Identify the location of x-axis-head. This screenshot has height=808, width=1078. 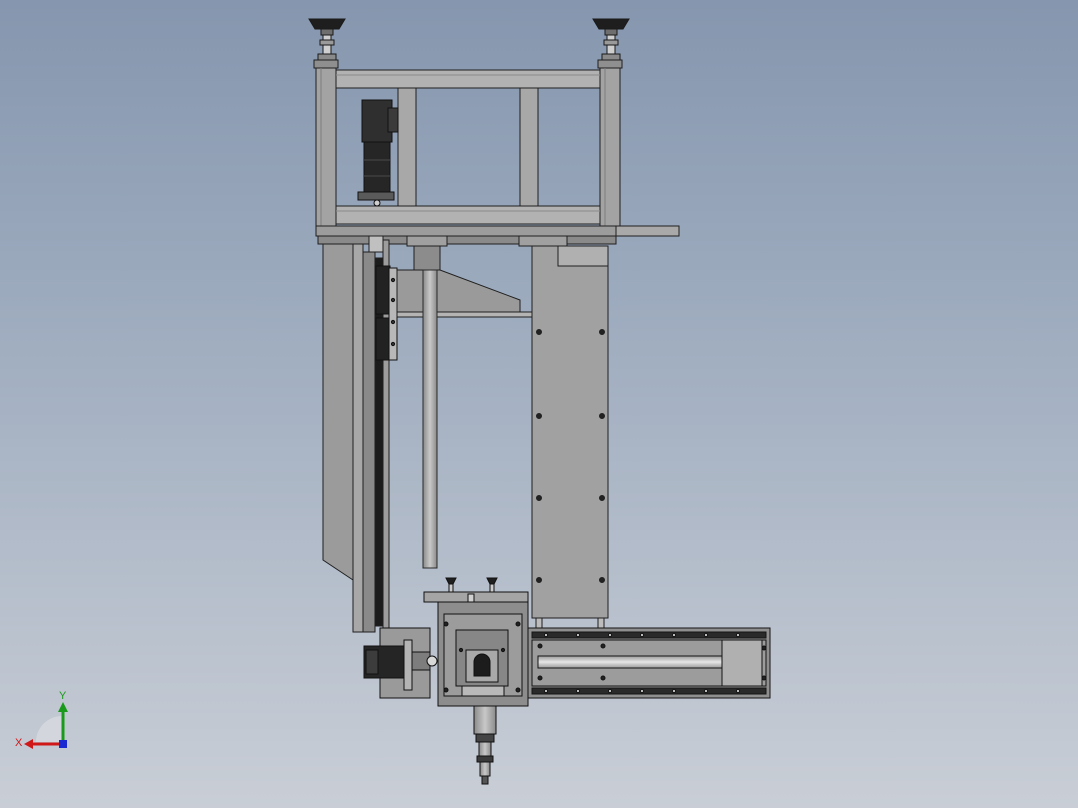
(28, 744).